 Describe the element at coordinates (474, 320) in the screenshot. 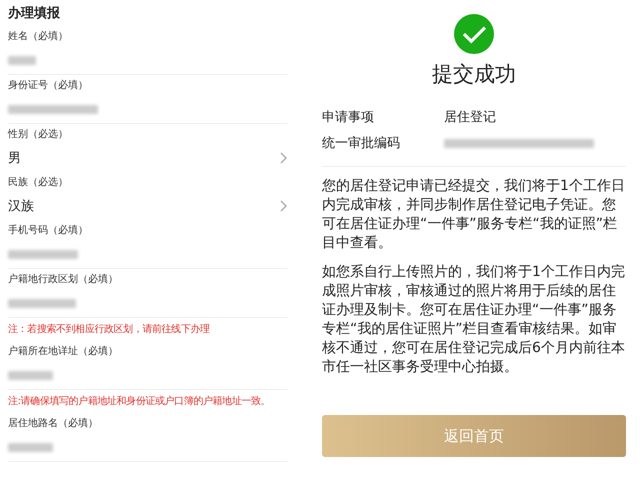

I see `message-paragraph: 如您系自行上传照片的，我们将于1个工作日内完成照片审核，审核通过的照片将用于后续的居住证办理及制卡。您可在居住证办理“一件事”服务专栏“我的居住证照片”栏目查看审核结果。如审核不通过，您可在居住登记完成后6个月内前往本市任一社区事务受理中心拍摄。` at that location.